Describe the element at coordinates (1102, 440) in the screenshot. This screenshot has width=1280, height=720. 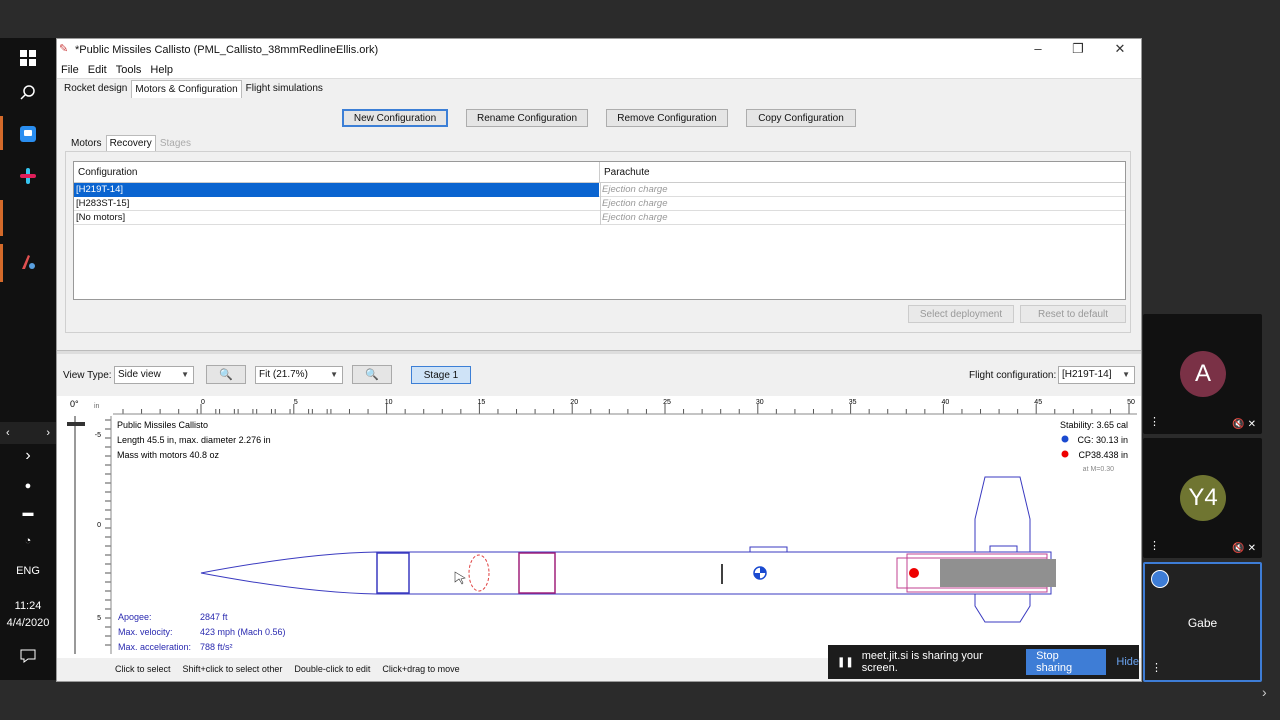
I see `cg-text: CG: 30.13 in` at that location.